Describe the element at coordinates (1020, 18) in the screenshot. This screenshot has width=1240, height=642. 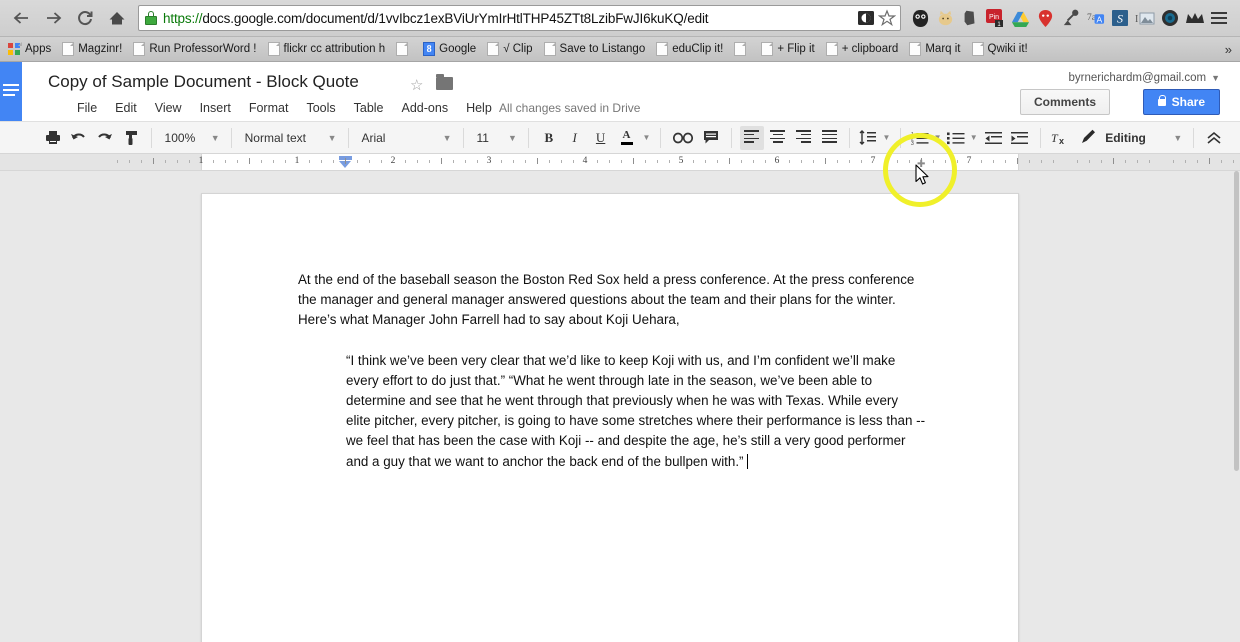
I see `google-drive-extension-icon` at that location.